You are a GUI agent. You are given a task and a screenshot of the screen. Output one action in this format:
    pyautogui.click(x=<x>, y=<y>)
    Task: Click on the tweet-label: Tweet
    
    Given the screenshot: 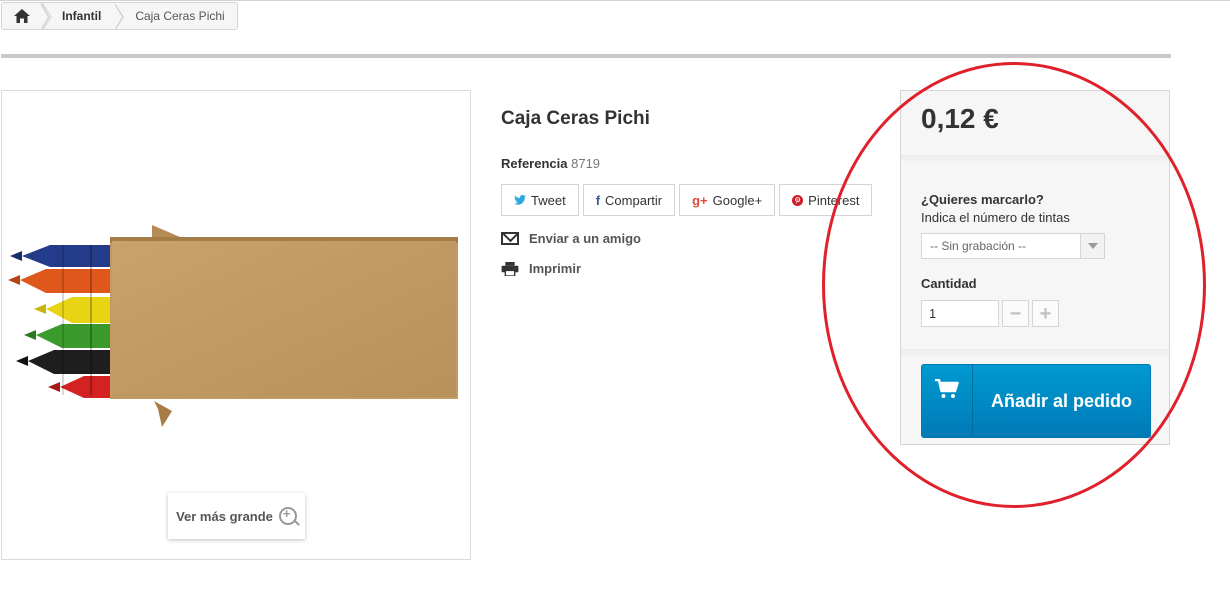 What is the action you would take?
    pyautogui.click(x=548, y=200)
    